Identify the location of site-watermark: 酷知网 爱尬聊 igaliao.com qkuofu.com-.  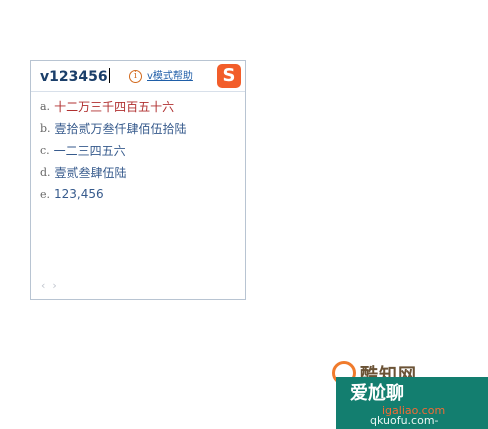
(410, 395).